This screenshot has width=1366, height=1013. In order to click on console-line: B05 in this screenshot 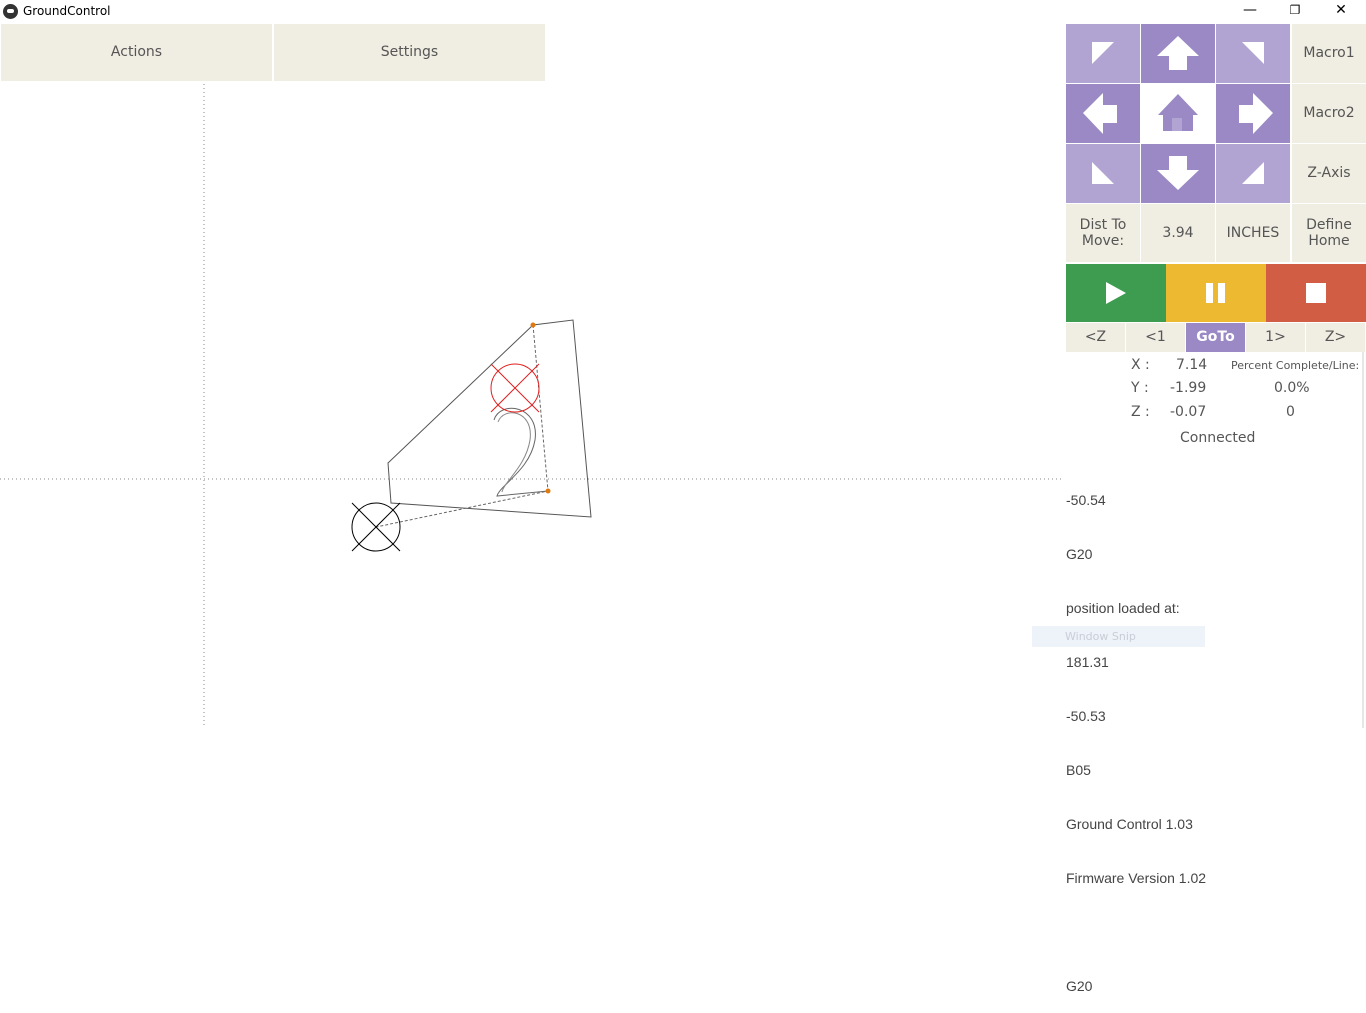, I will do `click(1078, 770)`.